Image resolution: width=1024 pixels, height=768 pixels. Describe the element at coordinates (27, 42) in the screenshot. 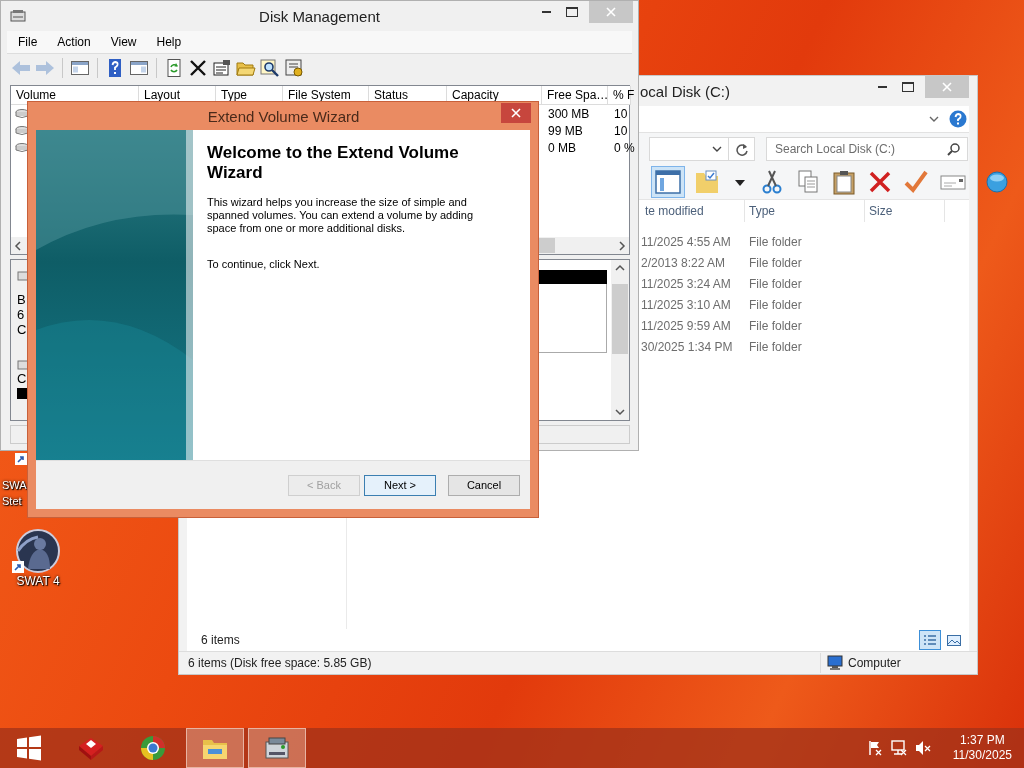

I see `menu-item: File` at that location.